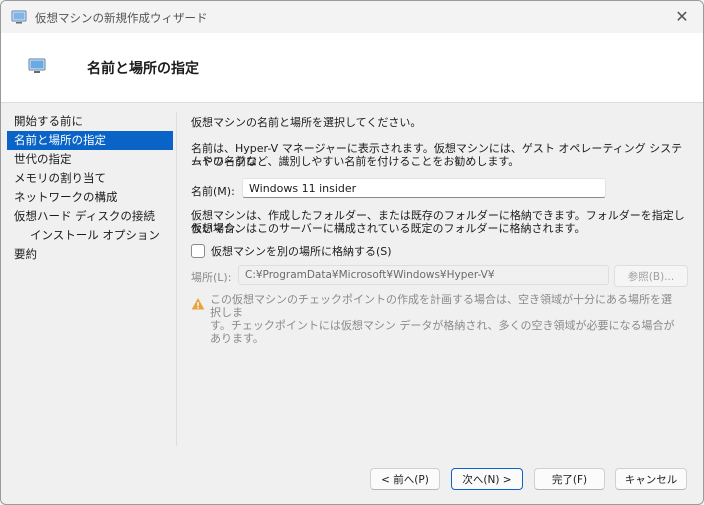 The height and width of the screenshot is (505, 704). I want to click on step-virtual-hard-disk: 仮想ハード ディスクの接続, so click(87, 216).